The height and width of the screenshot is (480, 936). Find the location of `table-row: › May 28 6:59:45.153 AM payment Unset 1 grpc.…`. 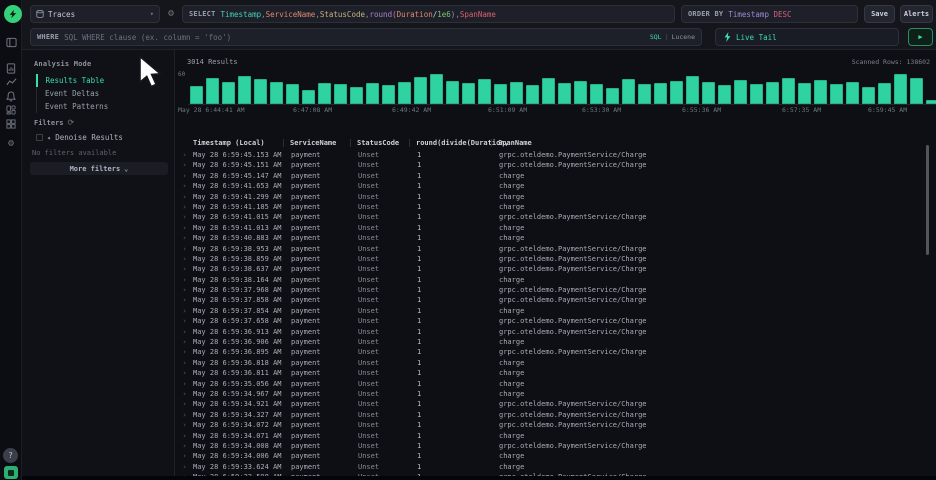

table-row: › May 28 6:59:45.153 AM payment Unset 1 grpc.… is located at coordinates (557, 155).